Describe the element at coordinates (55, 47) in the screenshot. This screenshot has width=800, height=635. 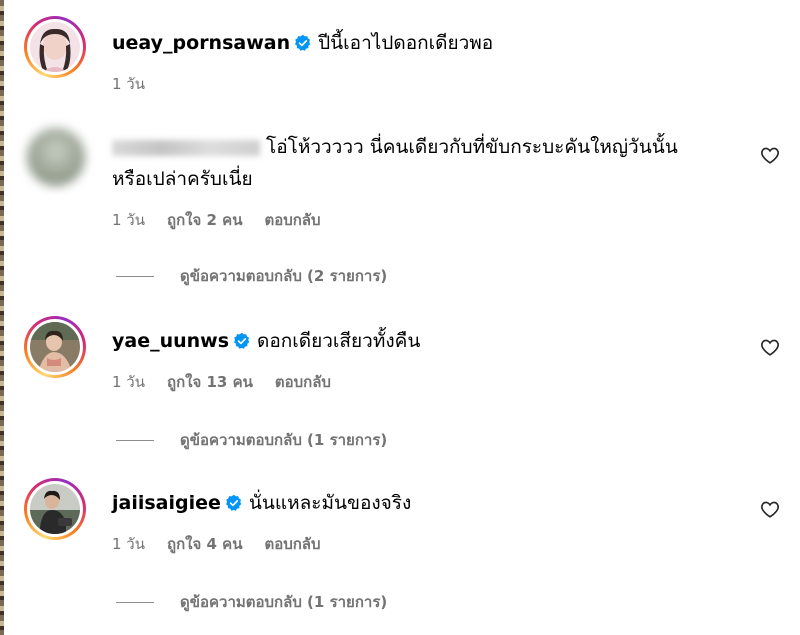
I see `avatar-ueay-pornsawan` at that location.